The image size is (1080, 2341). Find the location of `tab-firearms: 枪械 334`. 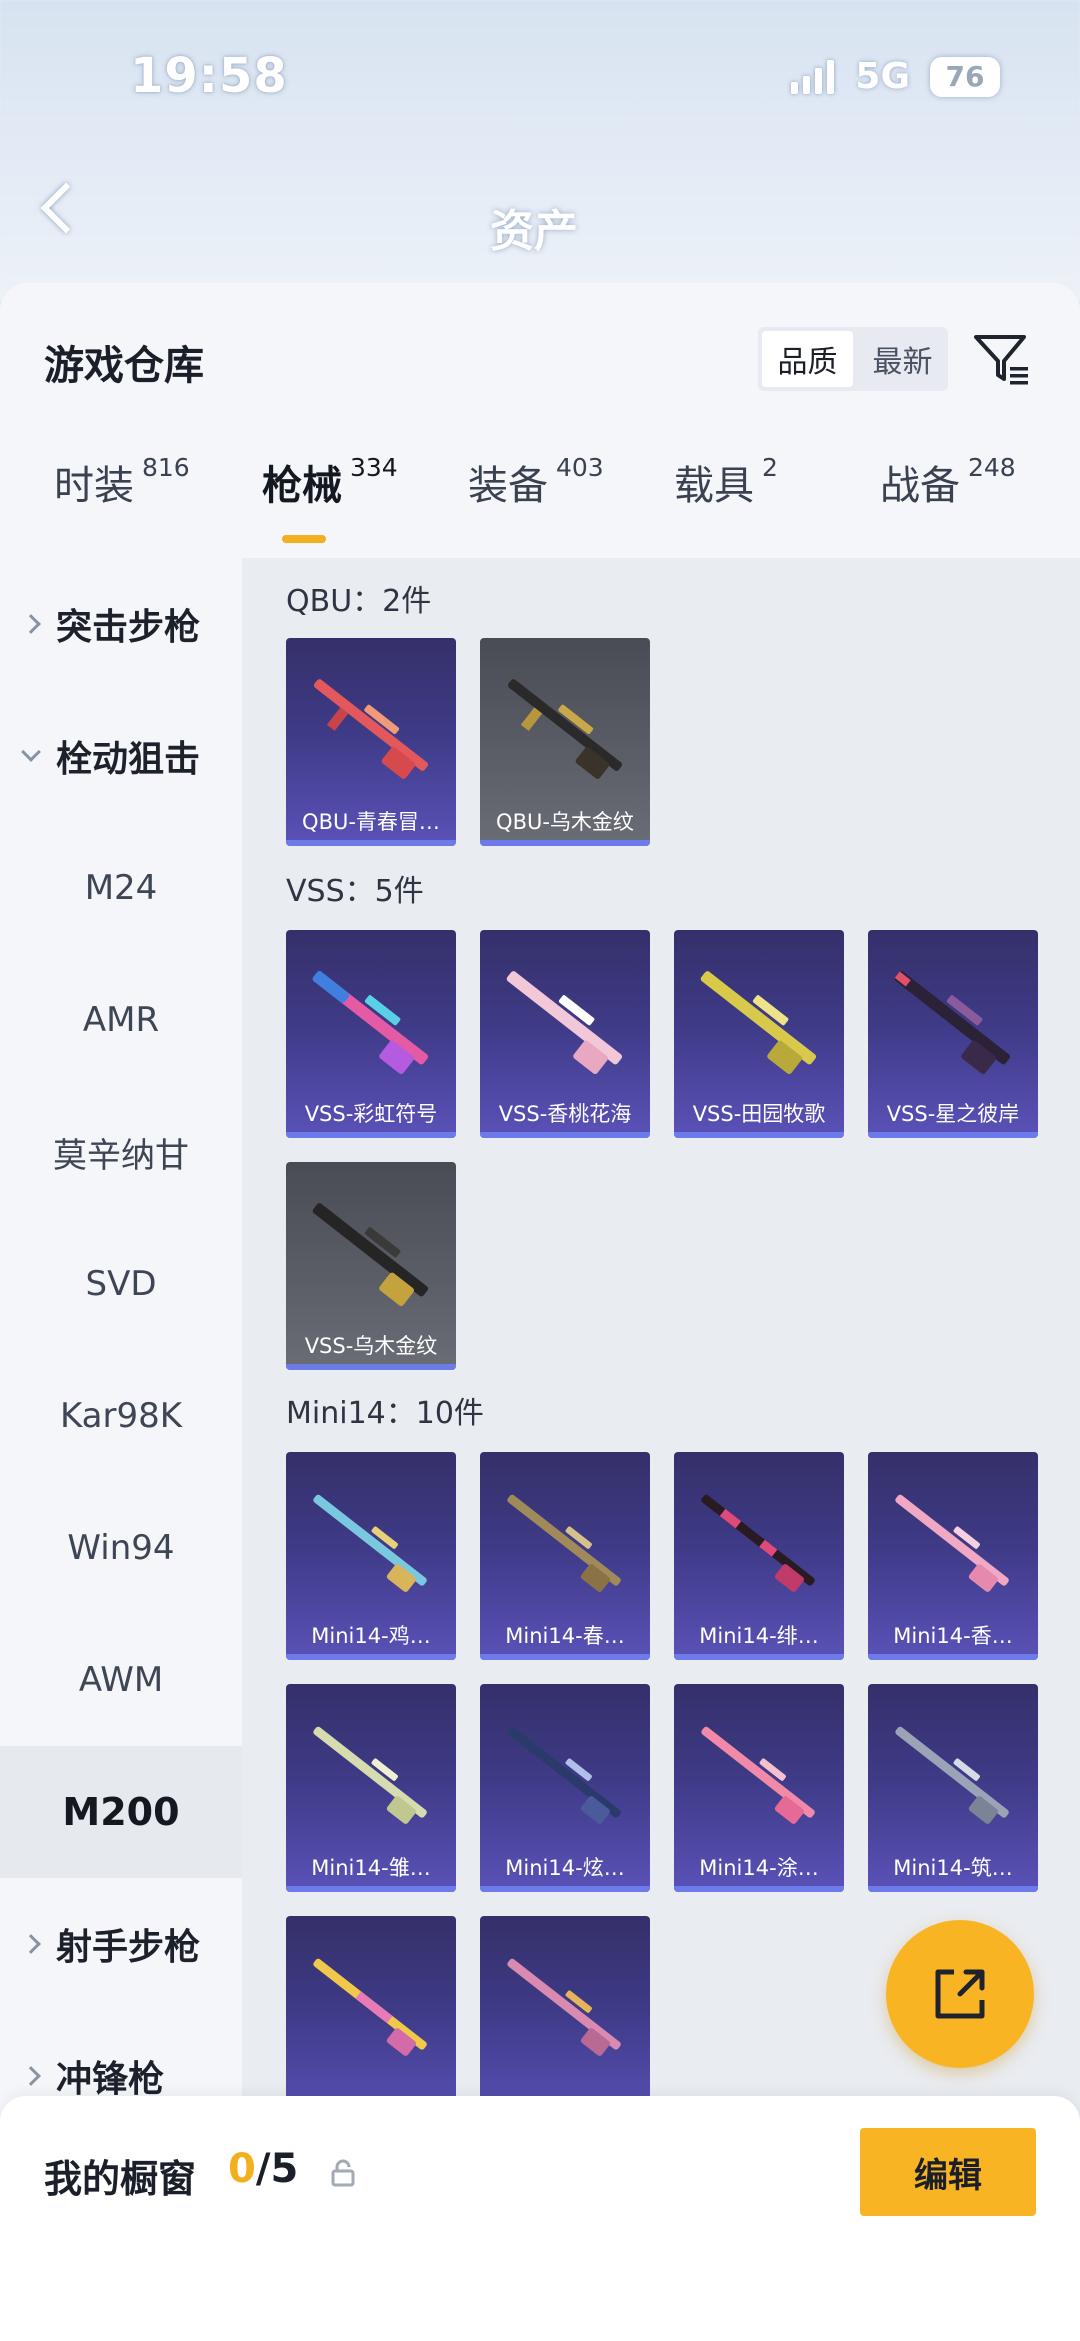

tab-firearms: 枪械 334 is located at coordinates (330, 482).